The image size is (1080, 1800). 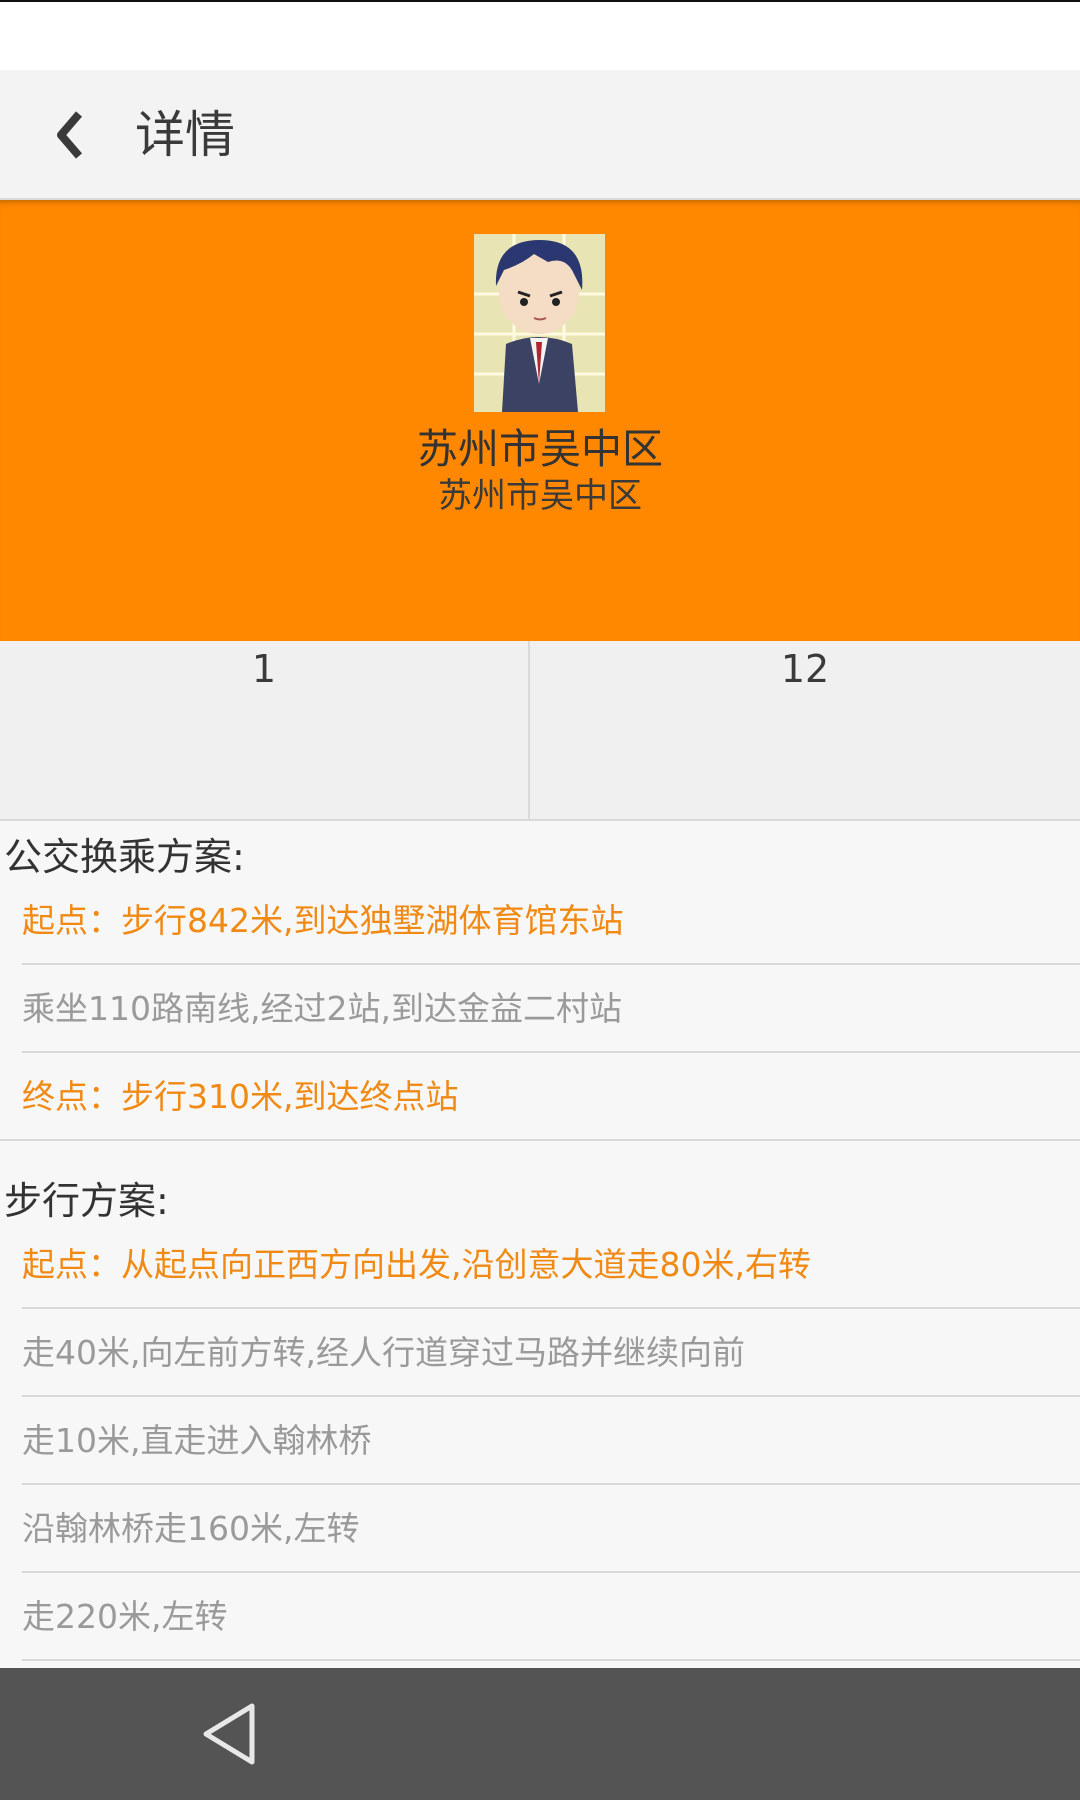 What do you see at coordinates (551, 1009) in the screenshot?
I see `bus-step: 乘坐110路南线,经过2站,到达金益二村站` at bounding box center [551, 1009].